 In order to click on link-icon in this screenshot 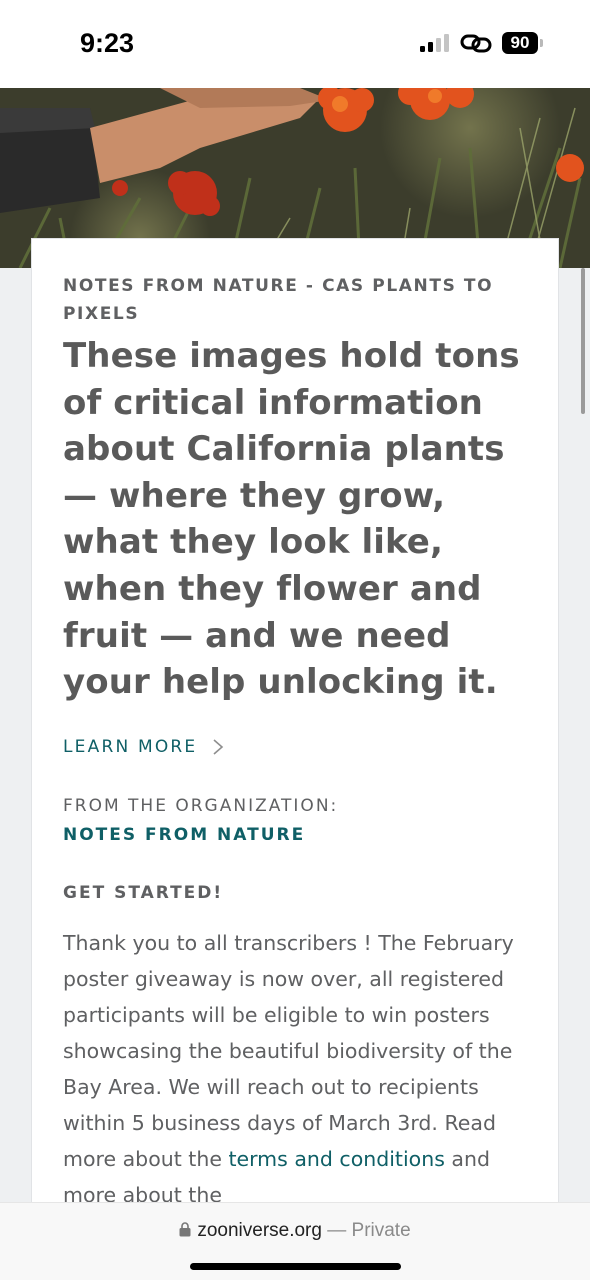, I will do `click(476, 43)`.